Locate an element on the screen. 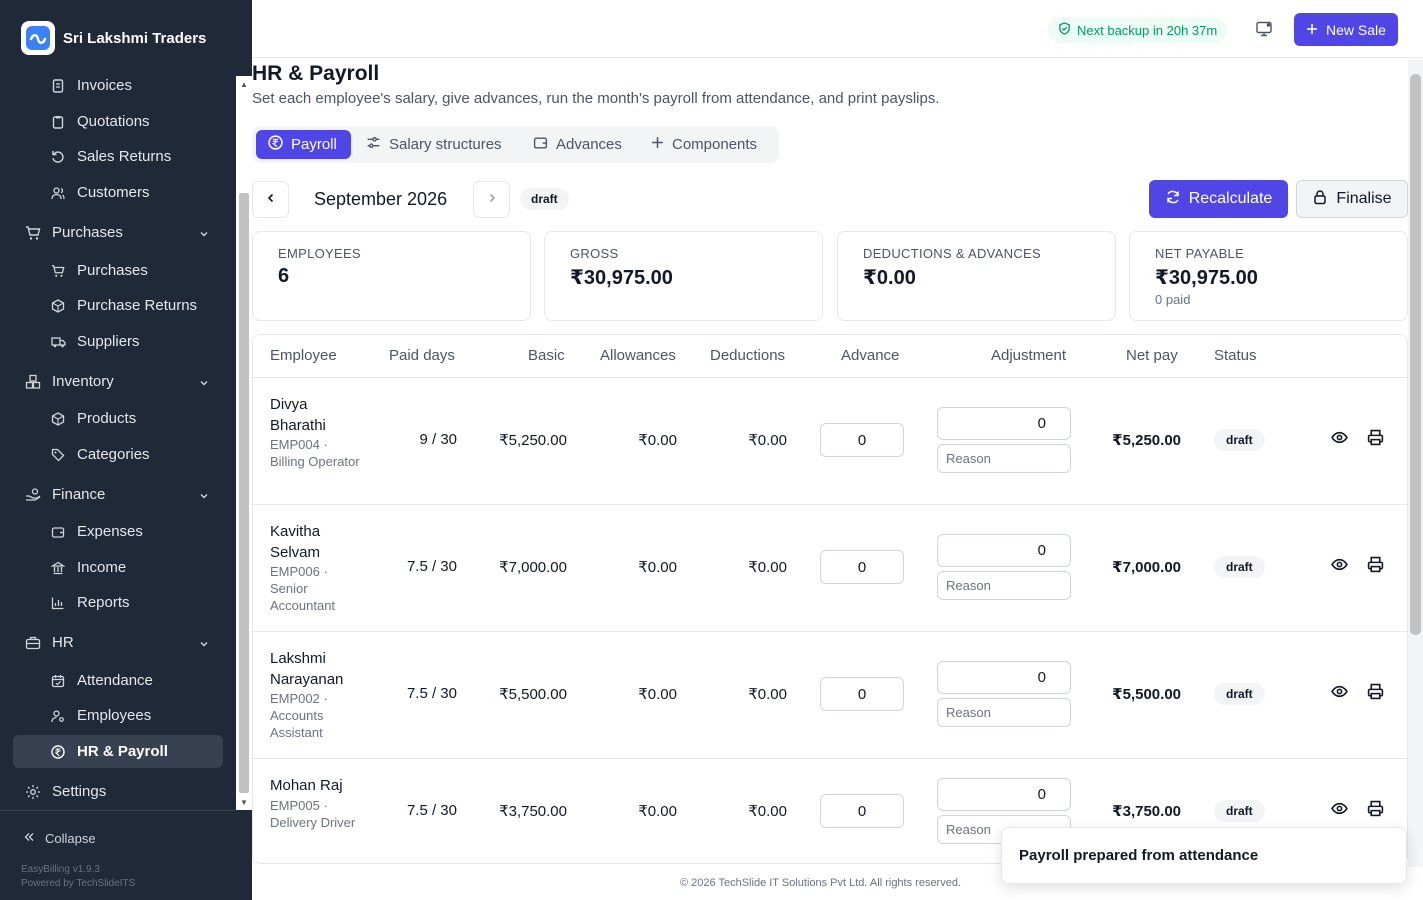 Image resolution: width=1423 pixels, height=900 pixels. sidebar-item-reports: Reports is located at coordinates (118, 602).